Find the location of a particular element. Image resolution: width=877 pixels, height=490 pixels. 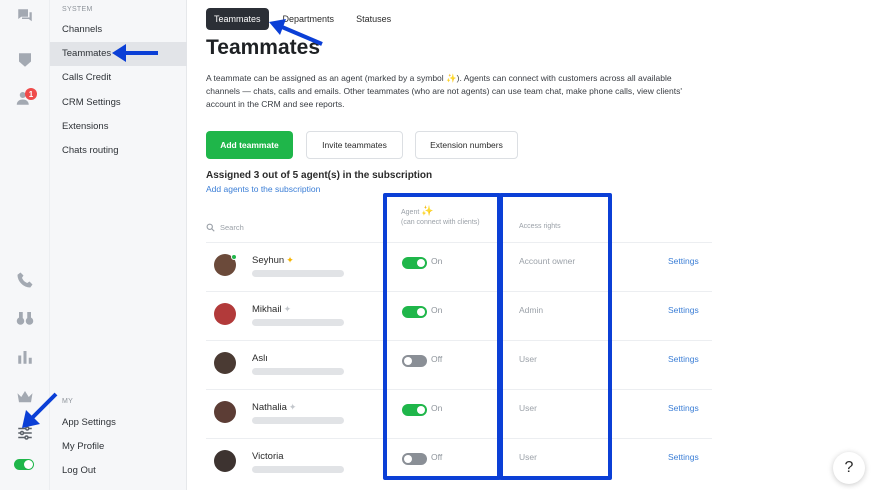

binoculars-icon is located at coordinates (25, 318).